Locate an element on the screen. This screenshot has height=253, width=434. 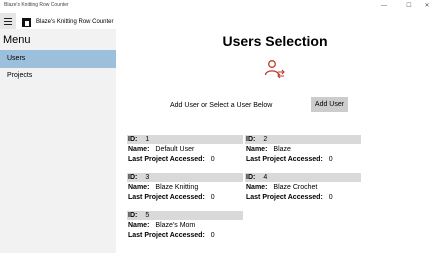
close-button: ✕ is located at coordinates (427, 6).